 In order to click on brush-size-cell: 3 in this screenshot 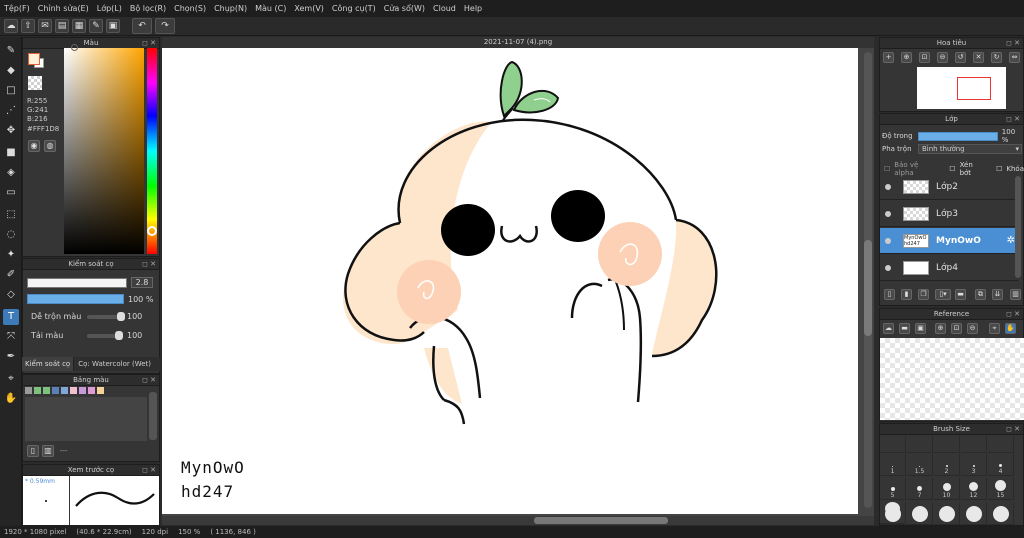, I will do `click(974, 465)`.